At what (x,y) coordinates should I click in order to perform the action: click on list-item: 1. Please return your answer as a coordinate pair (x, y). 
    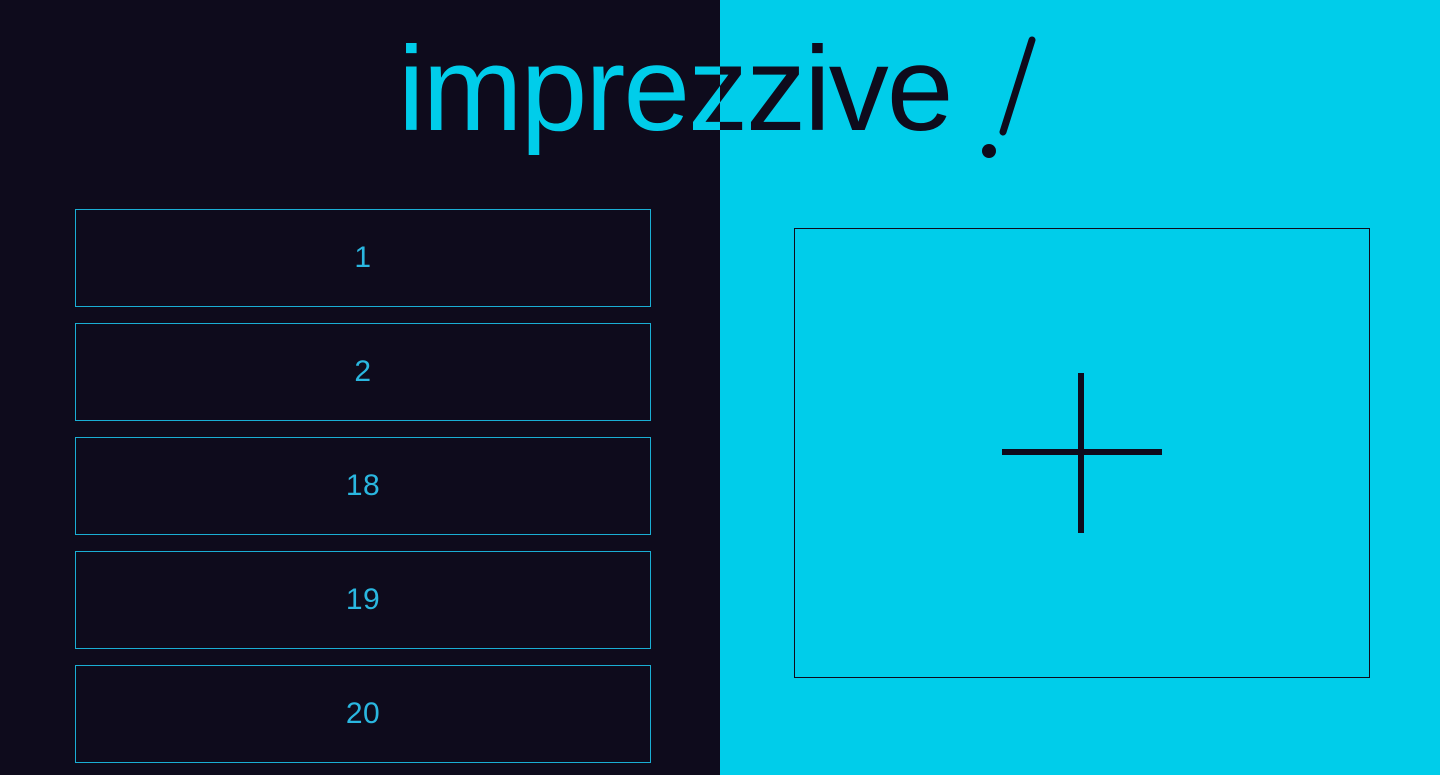
    Looking at the image, I should click on (363, 258).